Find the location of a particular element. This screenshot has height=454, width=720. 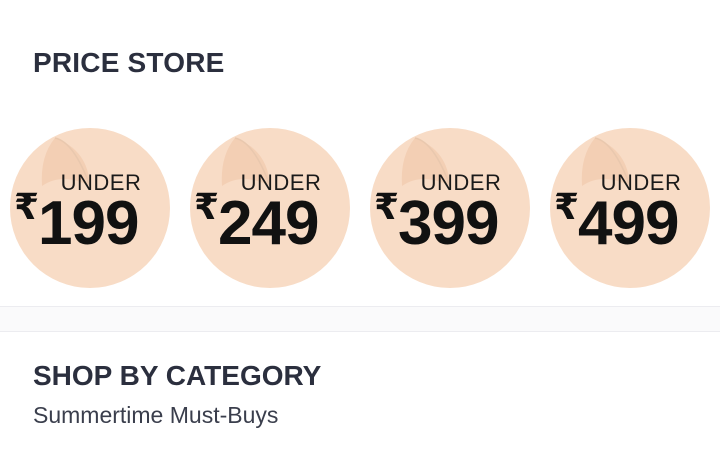

tile-amount: 249 is located at coordinates (268, 223).